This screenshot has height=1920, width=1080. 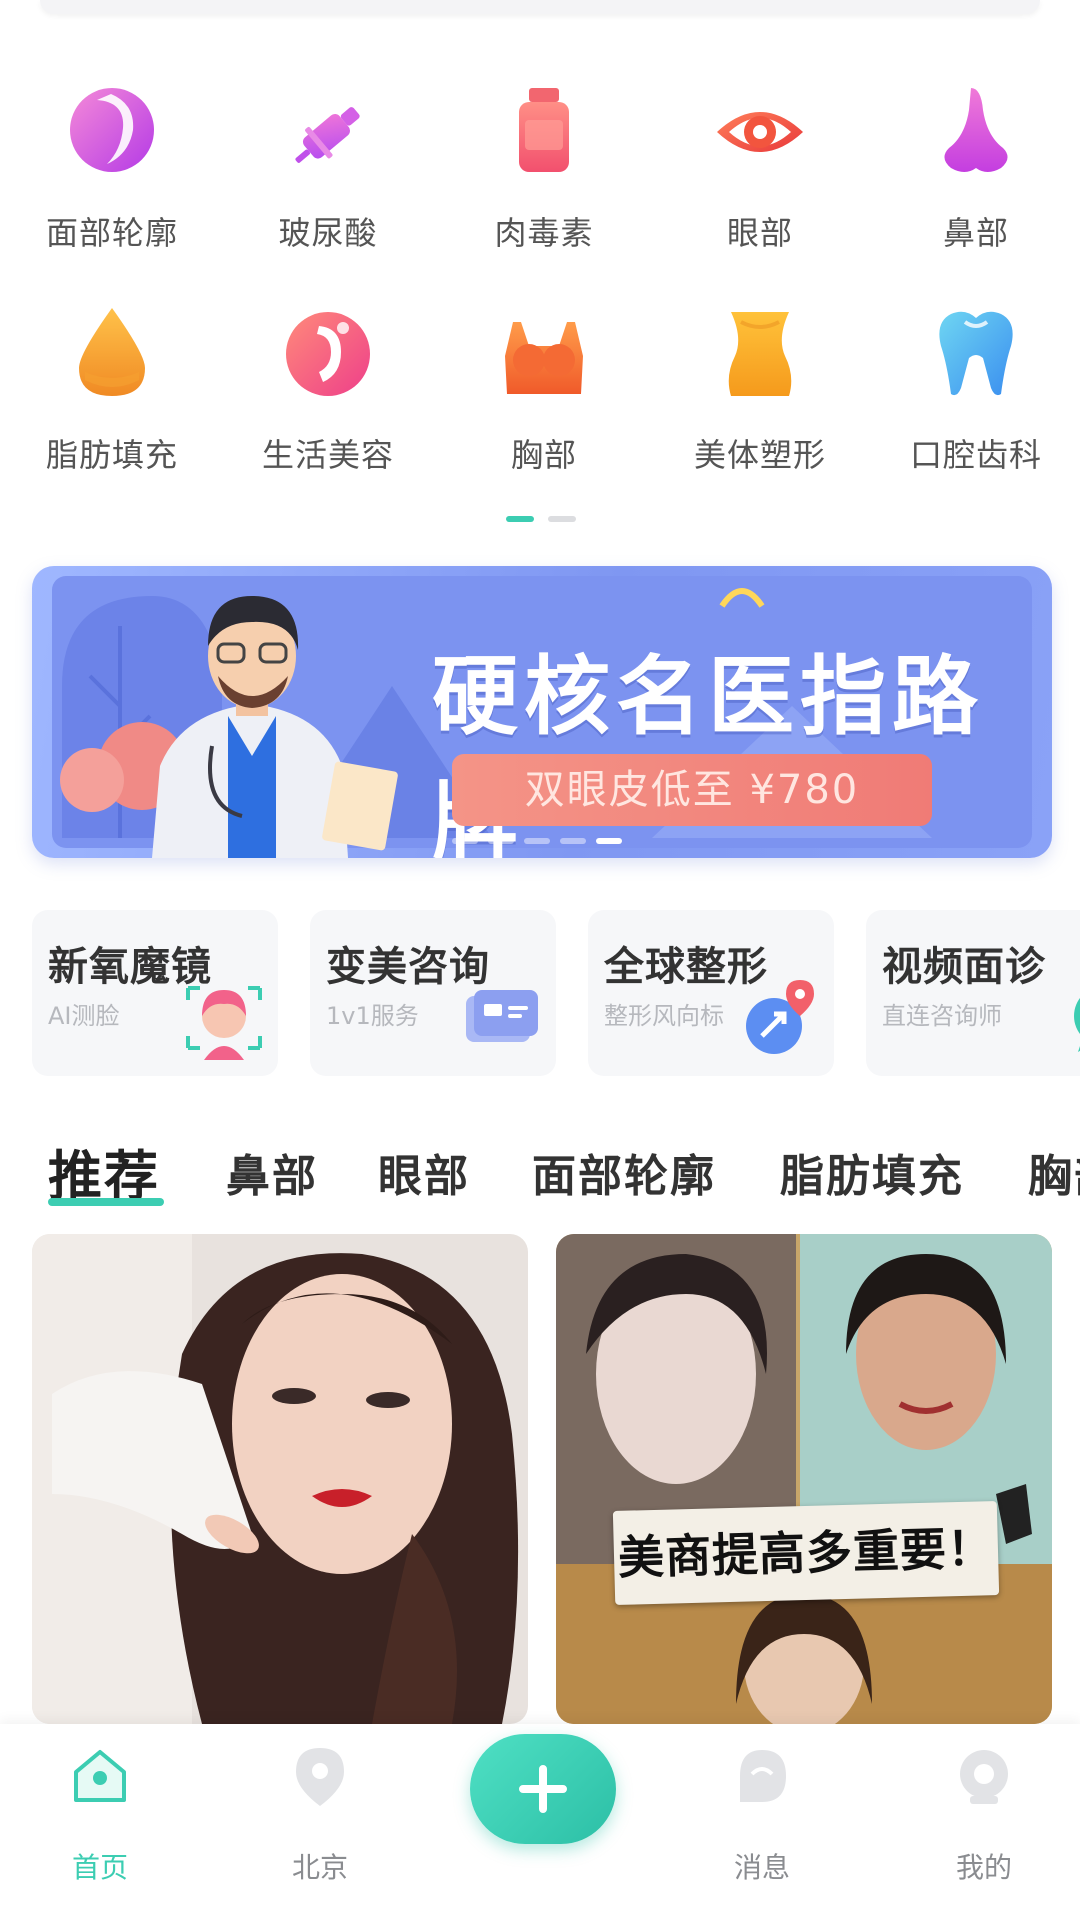 What do you see at coordinates (433, 993) in the screenshot?
I see `quick-card-consult: 变美咨询 1v1服务` at bounding box center [433, 993].